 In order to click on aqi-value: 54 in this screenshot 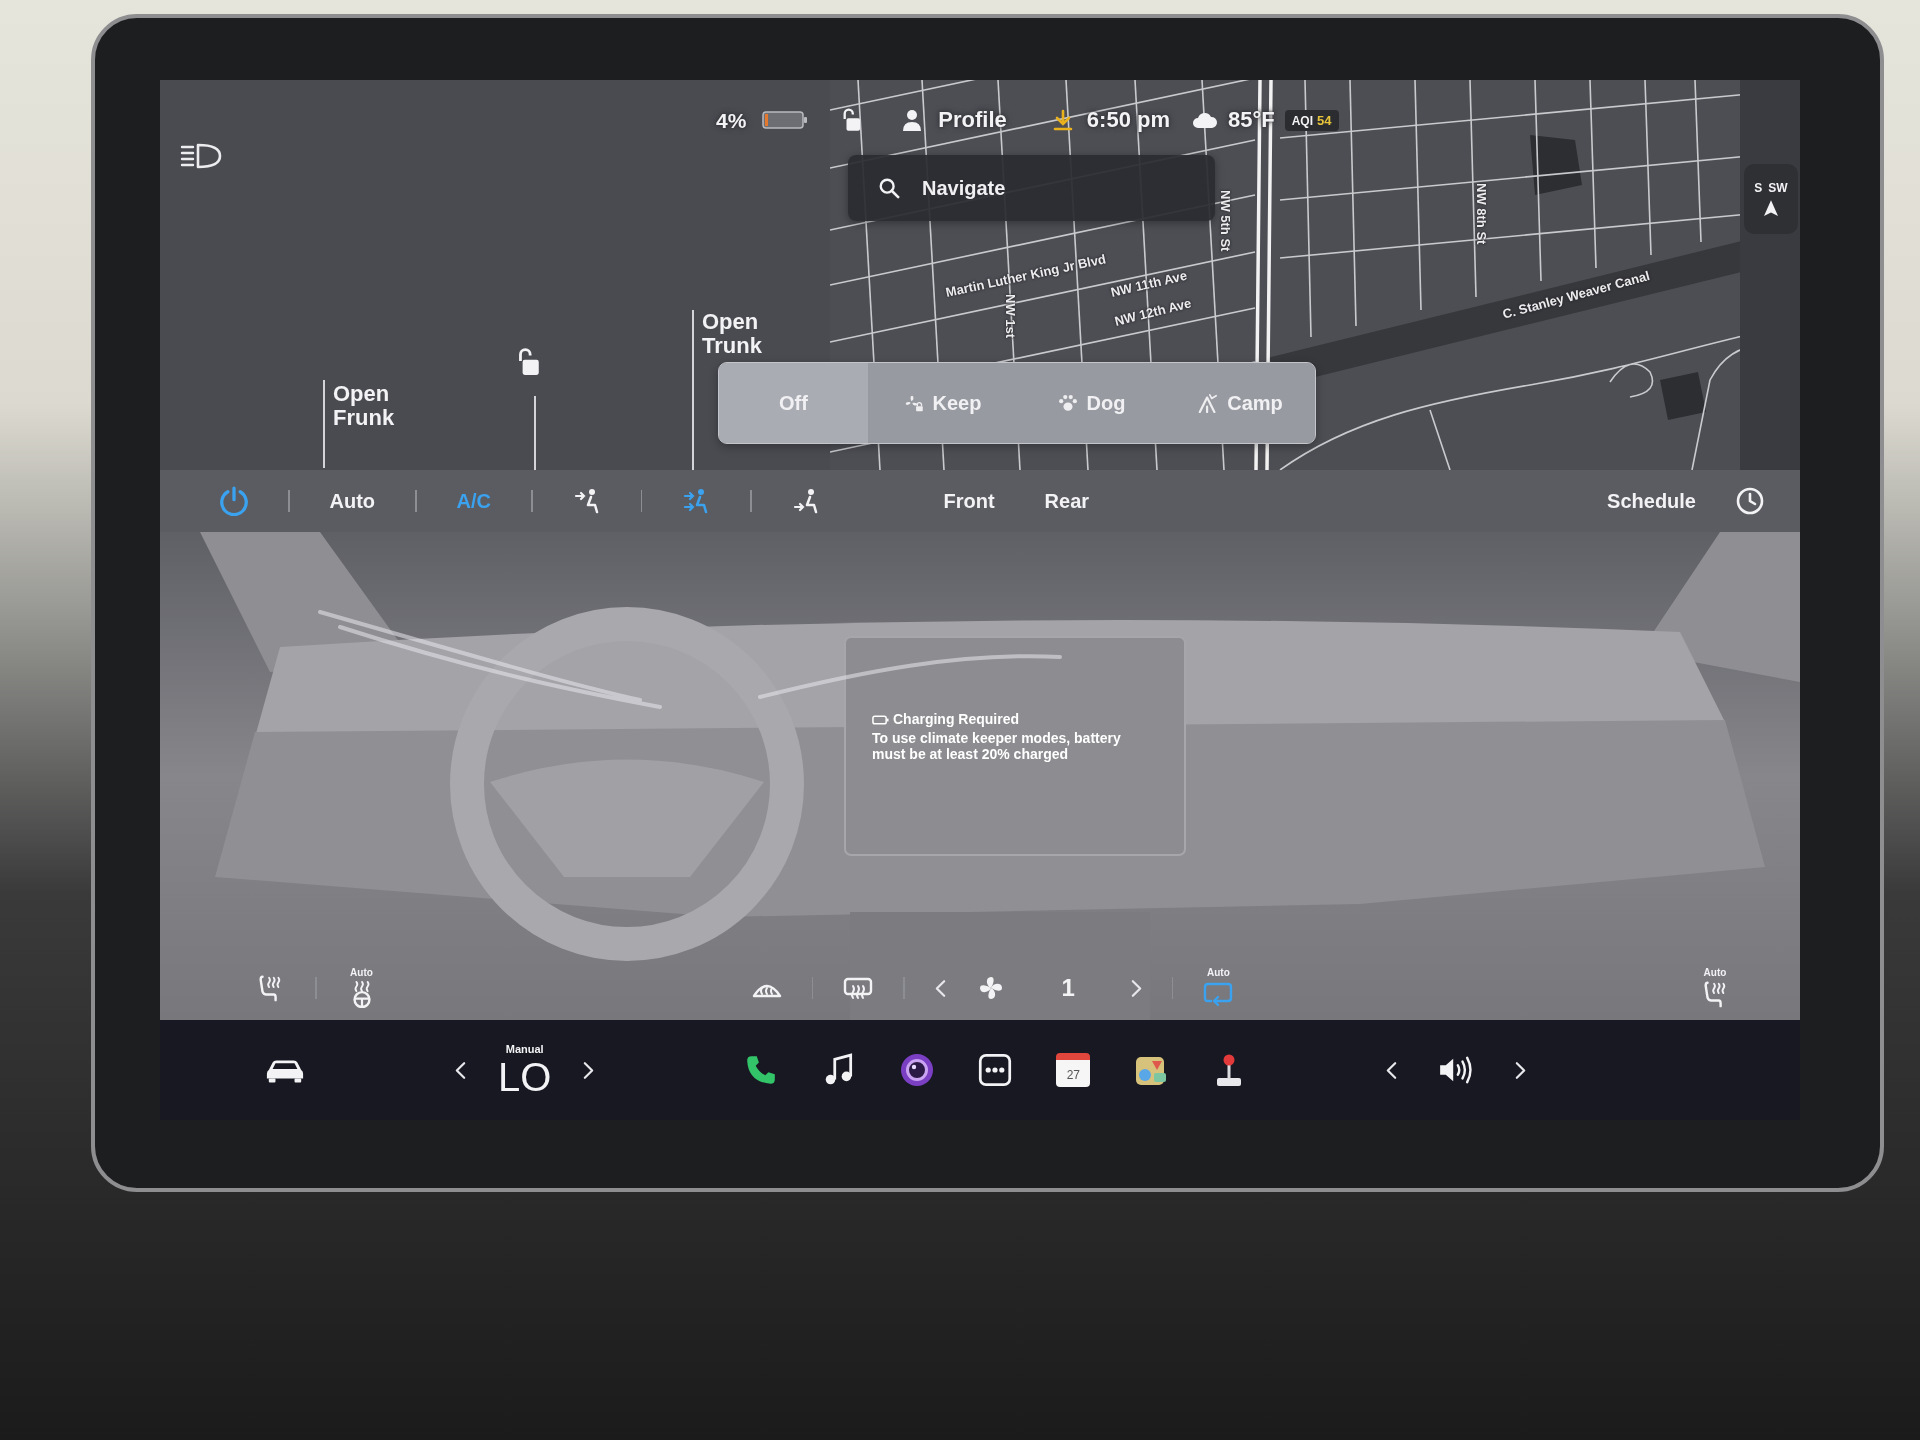, I will do `click(1324, 120)`.